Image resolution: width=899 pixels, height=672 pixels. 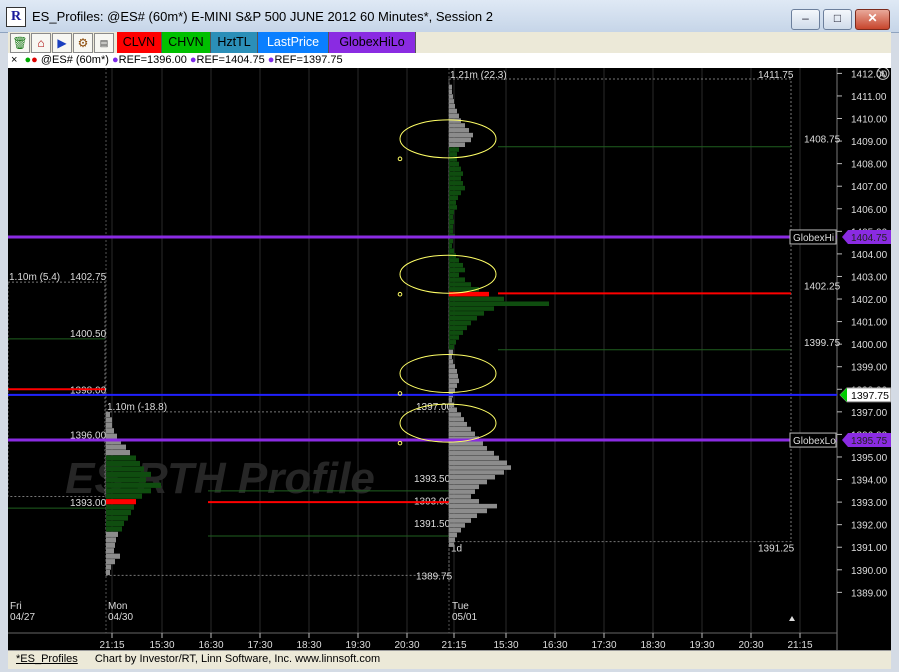 What do you see at coordinates (869, 210) in the screenshot?
I see `price-tick-label: 1406.00` at bounding box center [869, 210].